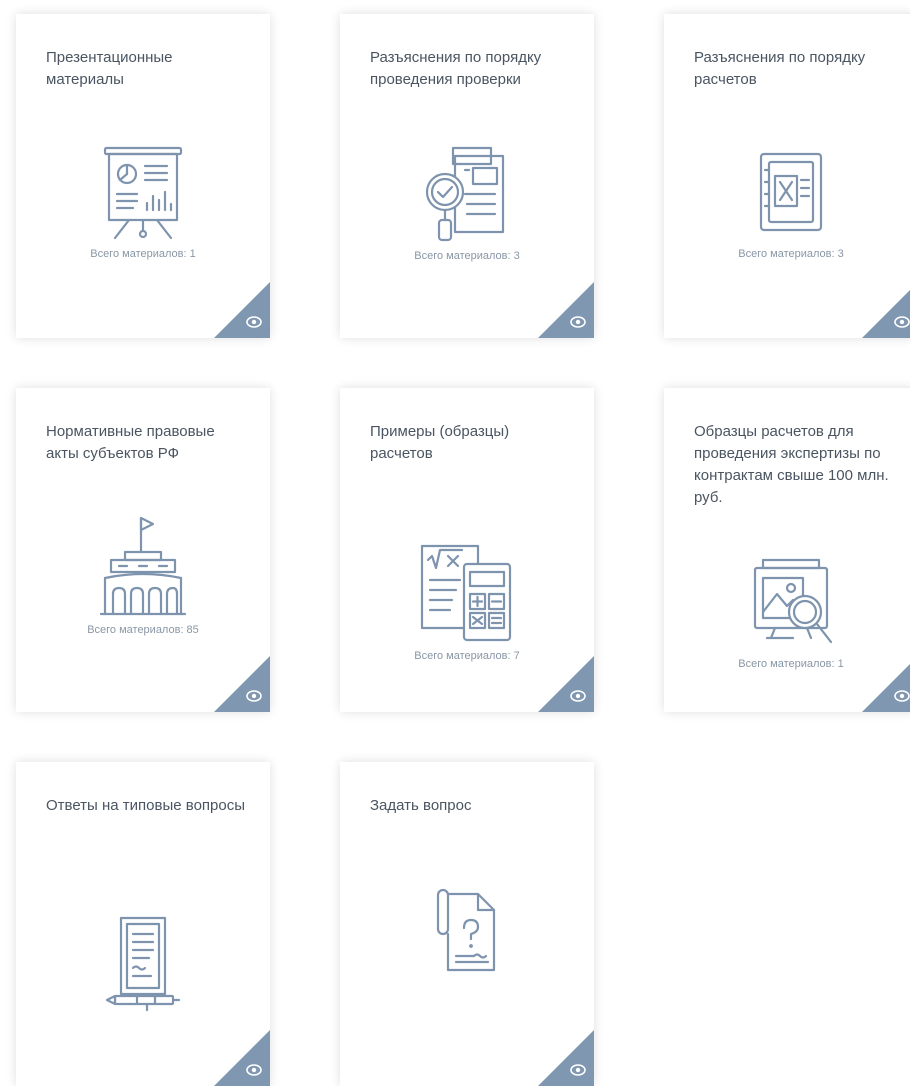  What do you see at coordinates (143, 567) in the screenshot?
I see `government-building-flag-icon` at bounding box center [143, 567].